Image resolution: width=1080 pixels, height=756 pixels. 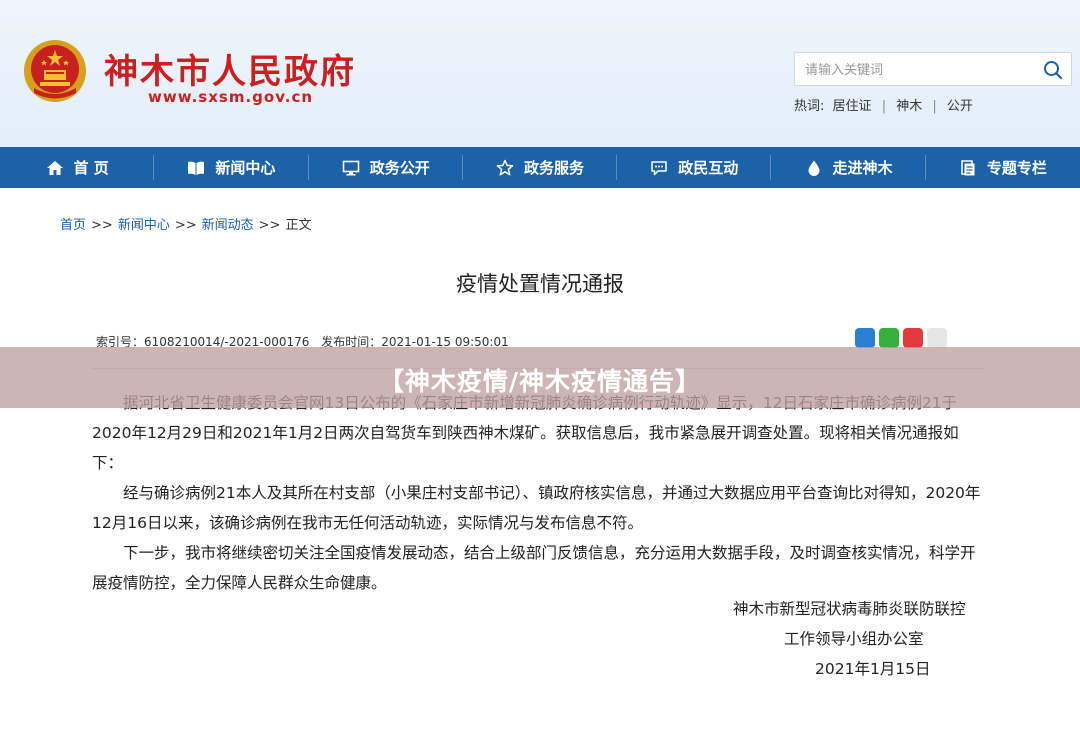 What do you see at coordinates (91, 168) in the screenshot?
I see `nav-item-label: 首 页` at bounding box center [91, 168].